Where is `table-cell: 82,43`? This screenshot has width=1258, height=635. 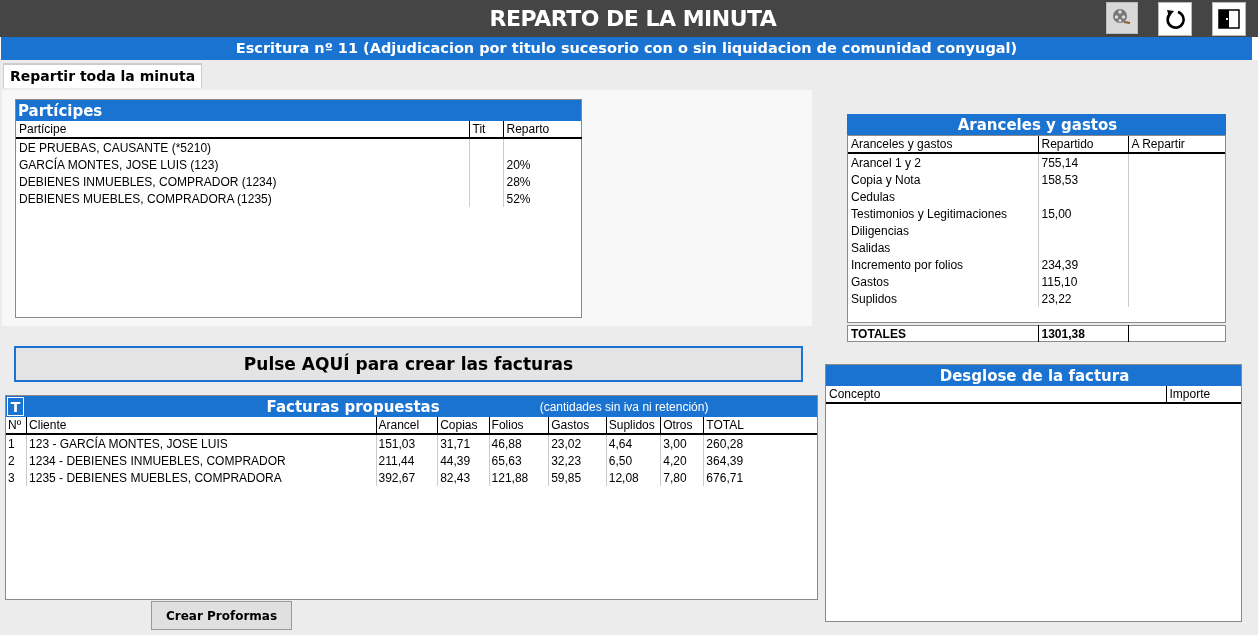
table-cell: 82,43 is located at coordinates (463, 477).